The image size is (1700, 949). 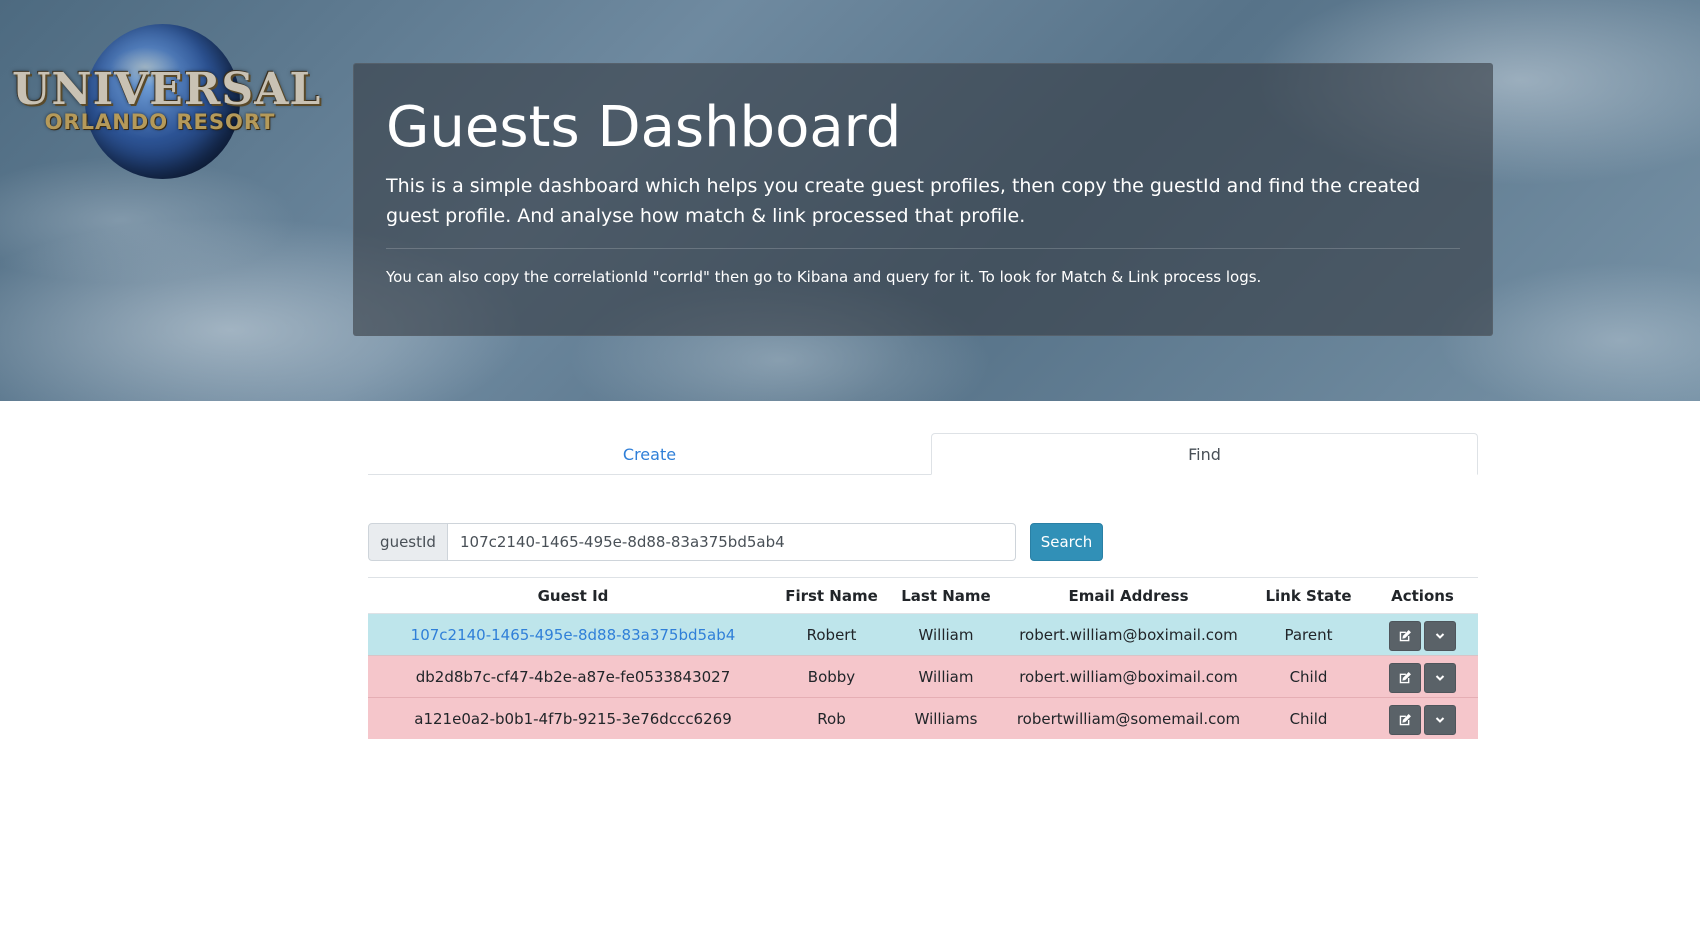 I want to click on header-guest-id: Guest Id, so click(x=573, y=595).